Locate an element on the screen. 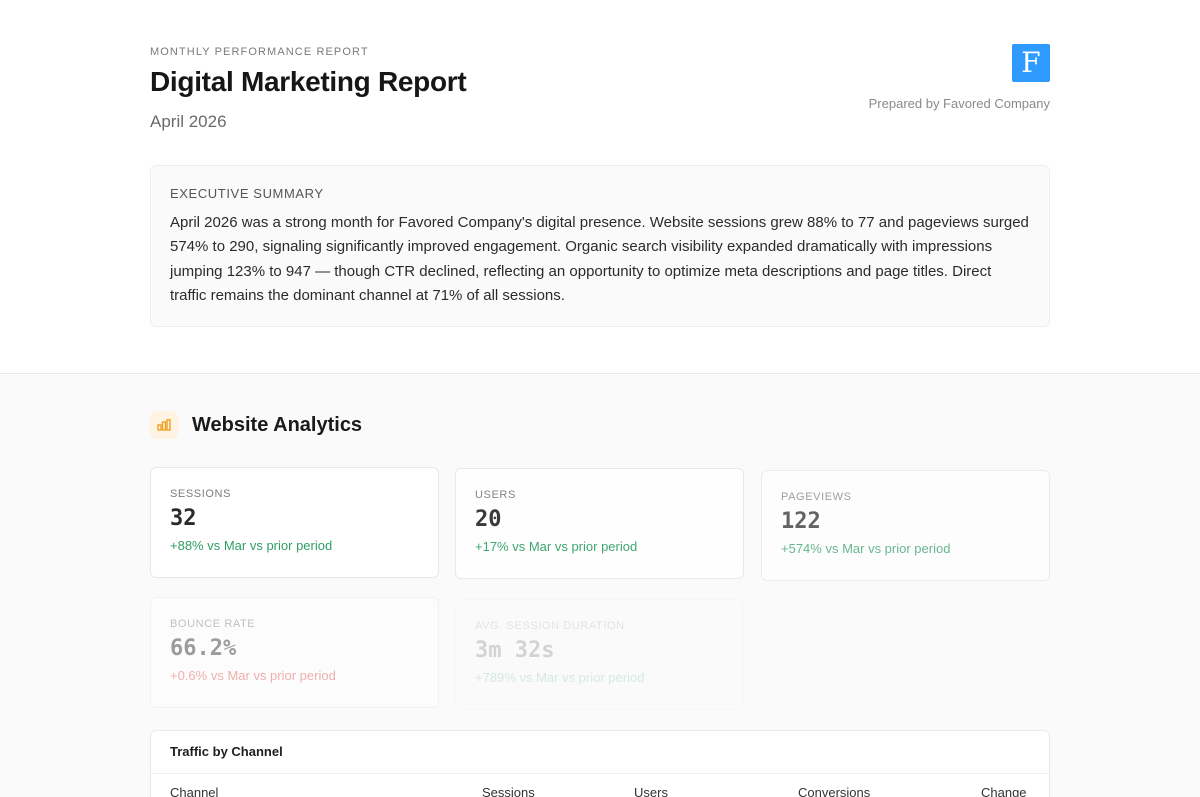 This screenshot has height=797, width=1200. table-title: Traffic by Channel is located at coordinates (226, 751).